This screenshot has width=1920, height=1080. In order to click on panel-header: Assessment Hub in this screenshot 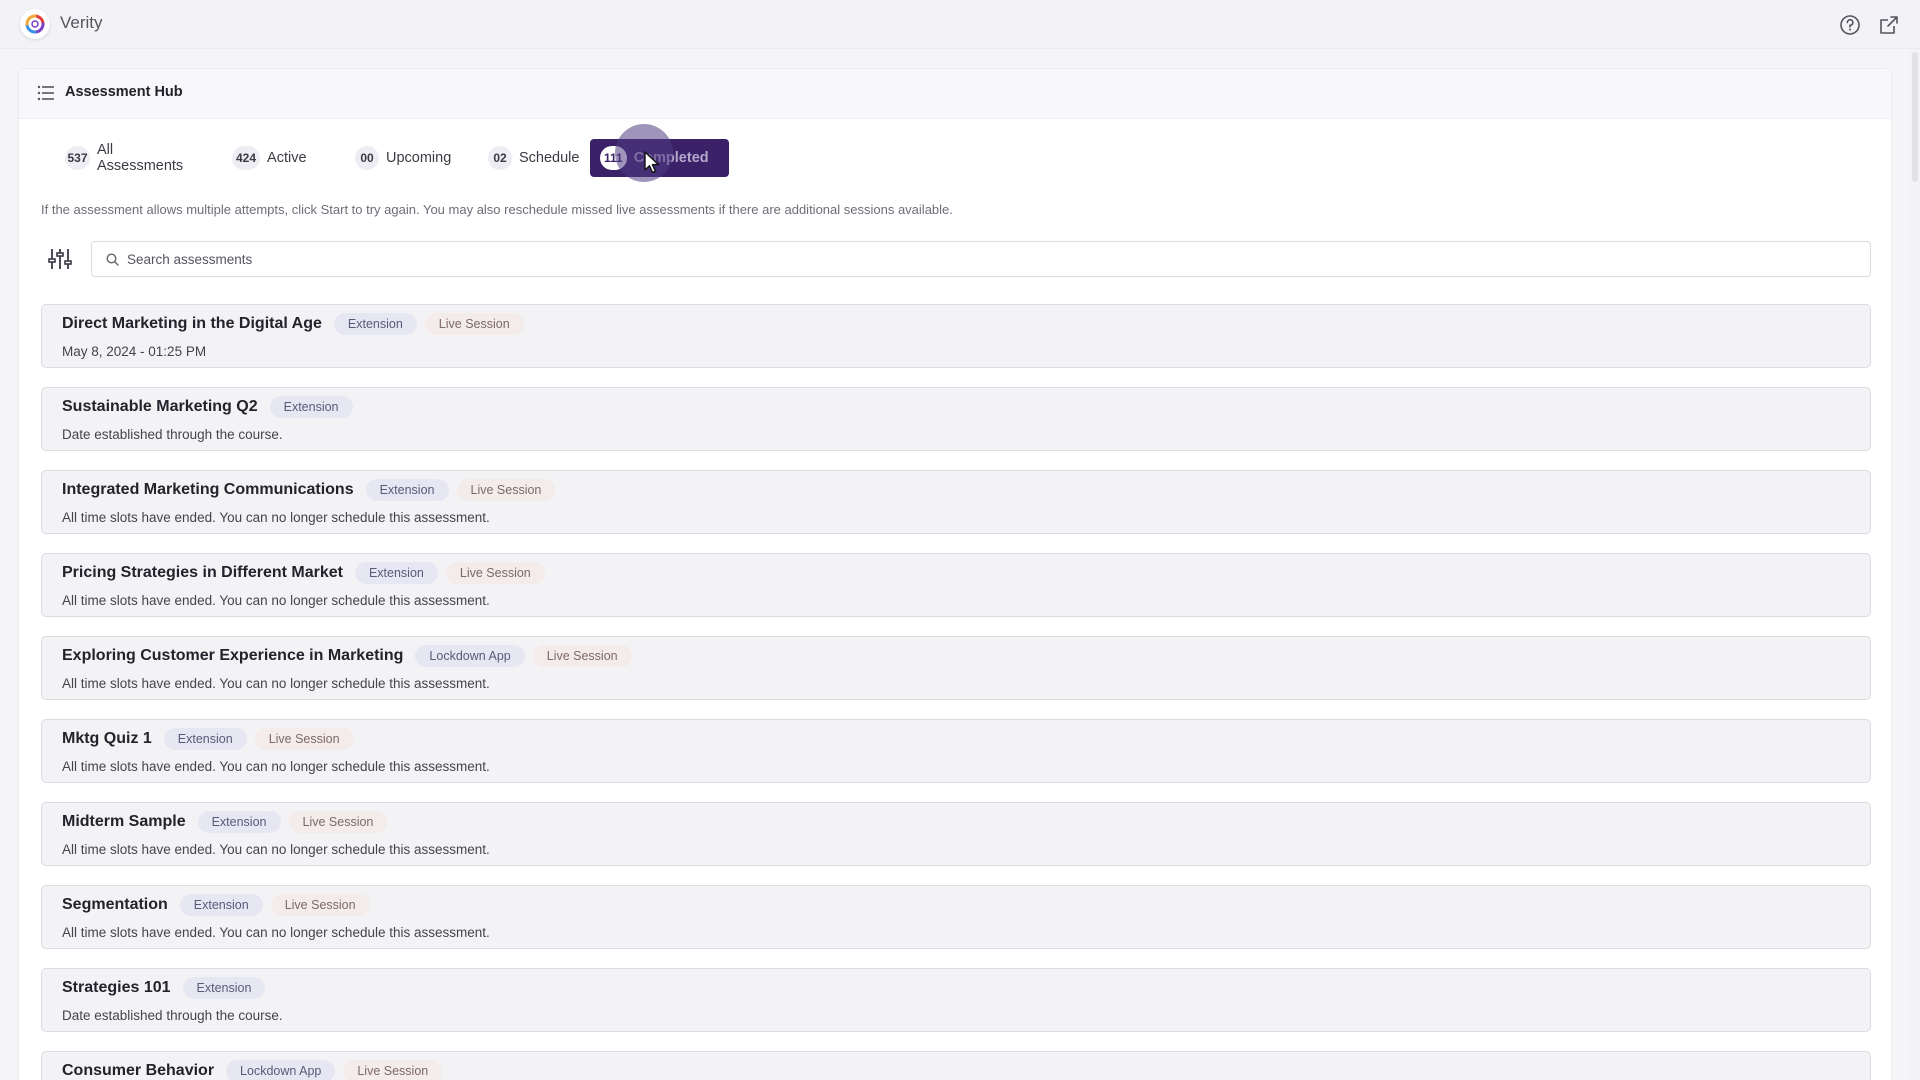, I will do `click(955, 94)`.